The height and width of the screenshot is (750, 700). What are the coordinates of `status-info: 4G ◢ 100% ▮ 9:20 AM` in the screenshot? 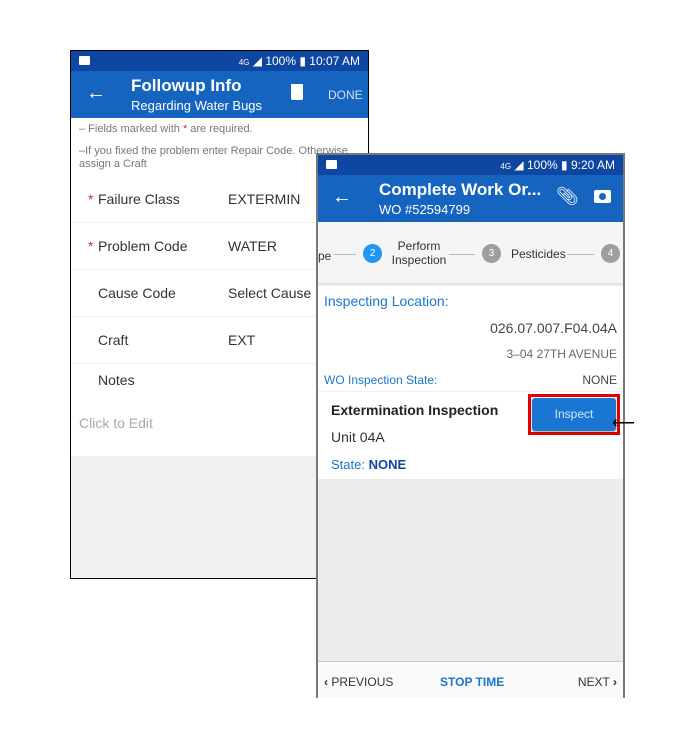 It's located at (557, 165).